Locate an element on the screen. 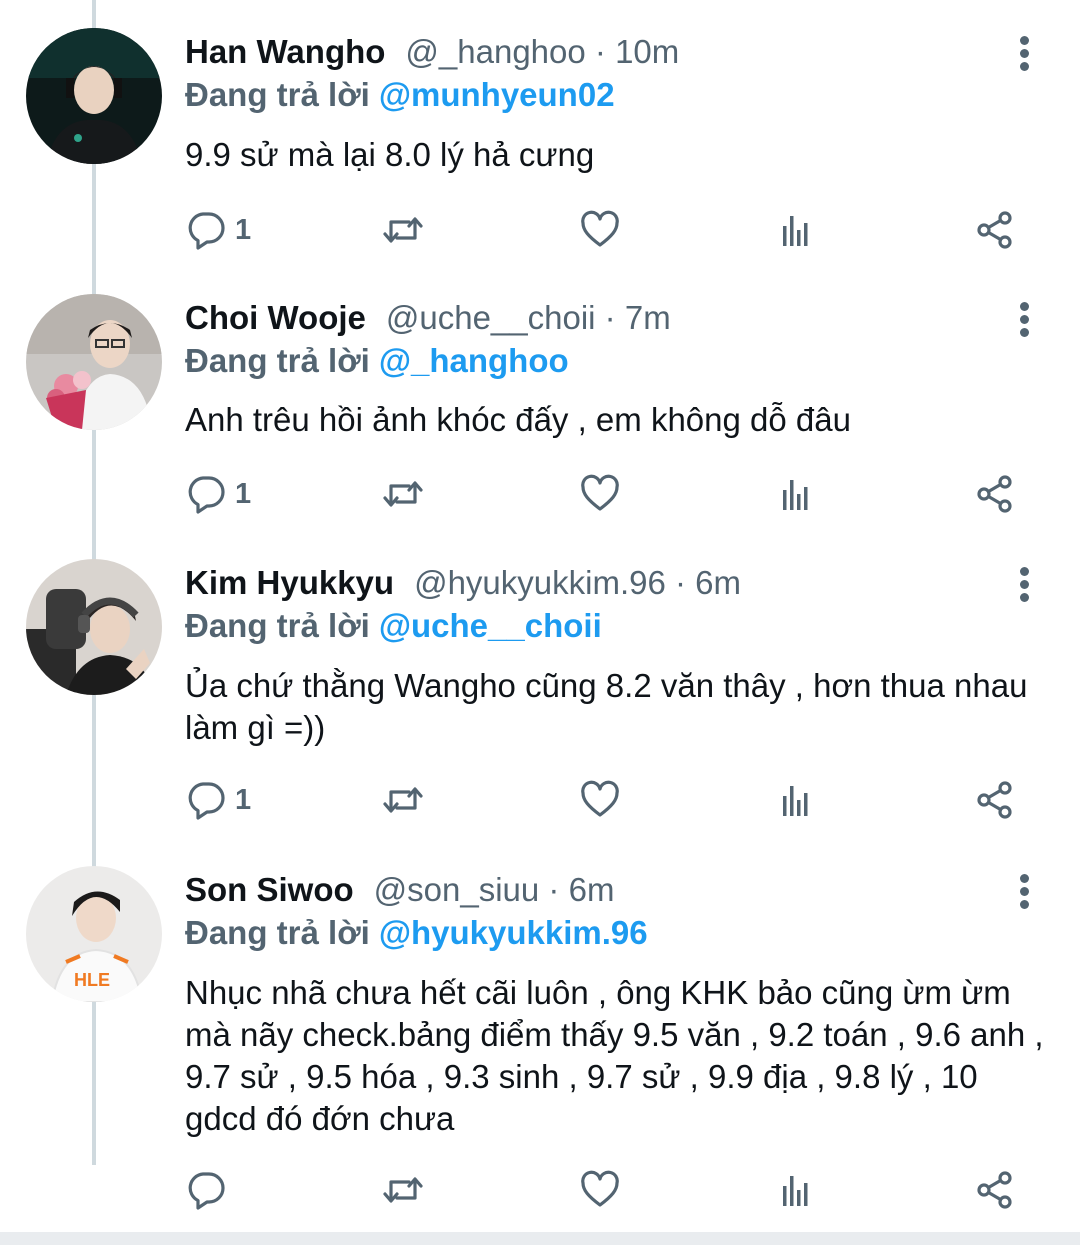 The height and width of the screenshot is (1245, 1080). action-bar is located at coordinates (540, 1190).